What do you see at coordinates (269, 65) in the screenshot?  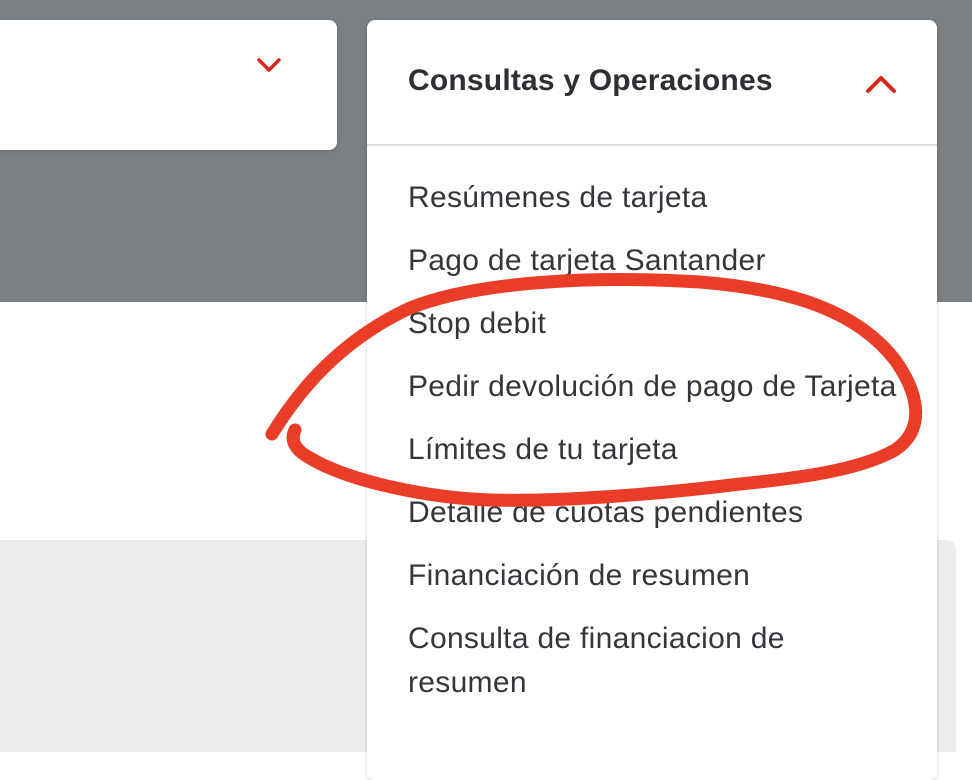 I see `chevron-down-icon` at bounding box center [269, 65].